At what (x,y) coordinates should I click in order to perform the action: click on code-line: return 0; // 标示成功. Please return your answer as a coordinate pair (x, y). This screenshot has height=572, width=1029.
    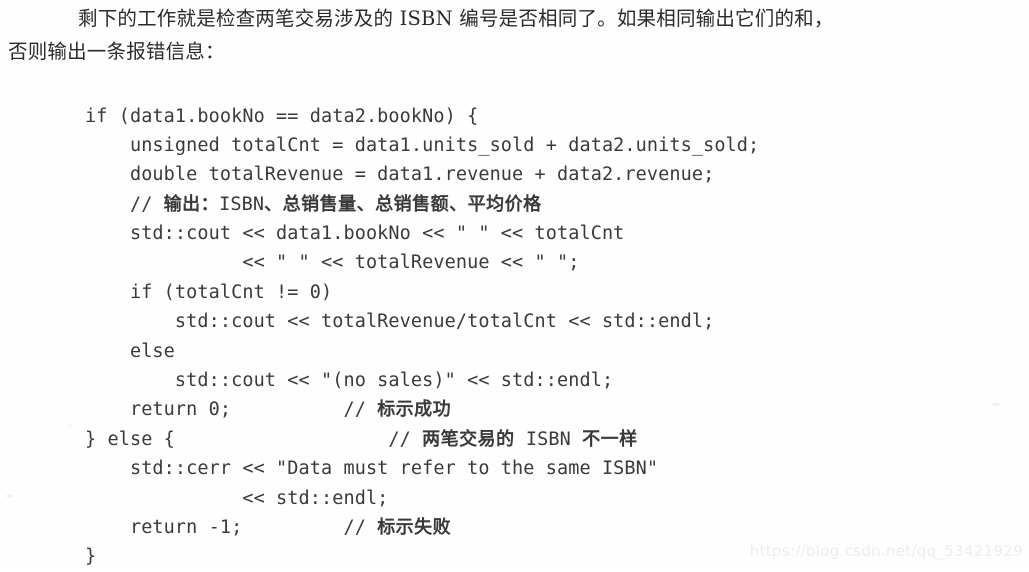
    Looking at the image, I should click on (422, 409).